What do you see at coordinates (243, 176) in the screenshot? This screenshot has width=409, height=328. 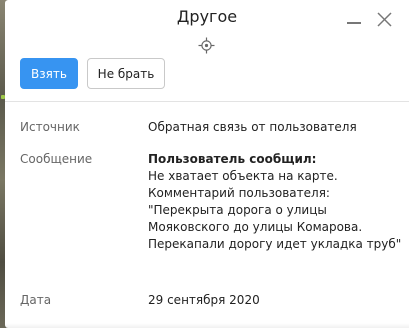 I see `message-line: Не хватает объекта на карте.` at bounding box center [243, 176].